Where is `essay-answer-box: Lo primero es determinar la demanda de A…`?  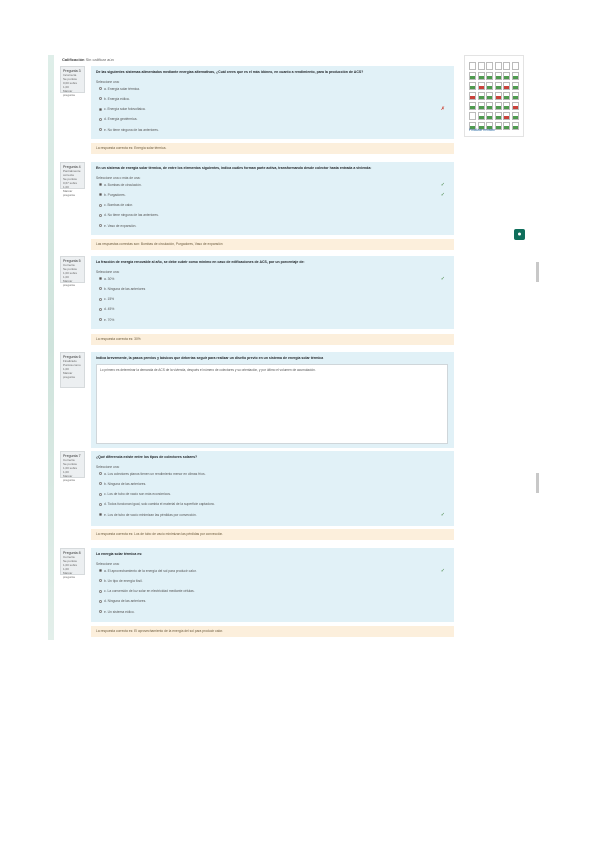 essay-answer-box: Lo primero es determinar la demanda de A… is located at coordinates (272, 403).